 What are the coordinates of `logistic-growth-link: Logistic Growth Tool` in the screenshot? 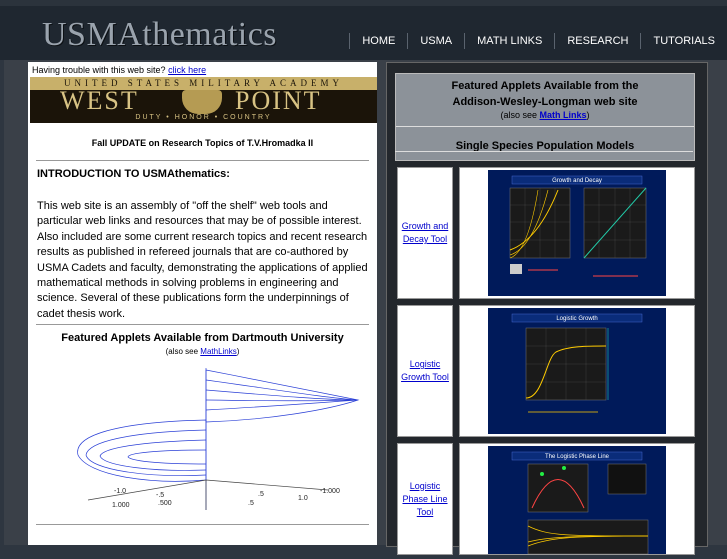 It's located at (425, 371).